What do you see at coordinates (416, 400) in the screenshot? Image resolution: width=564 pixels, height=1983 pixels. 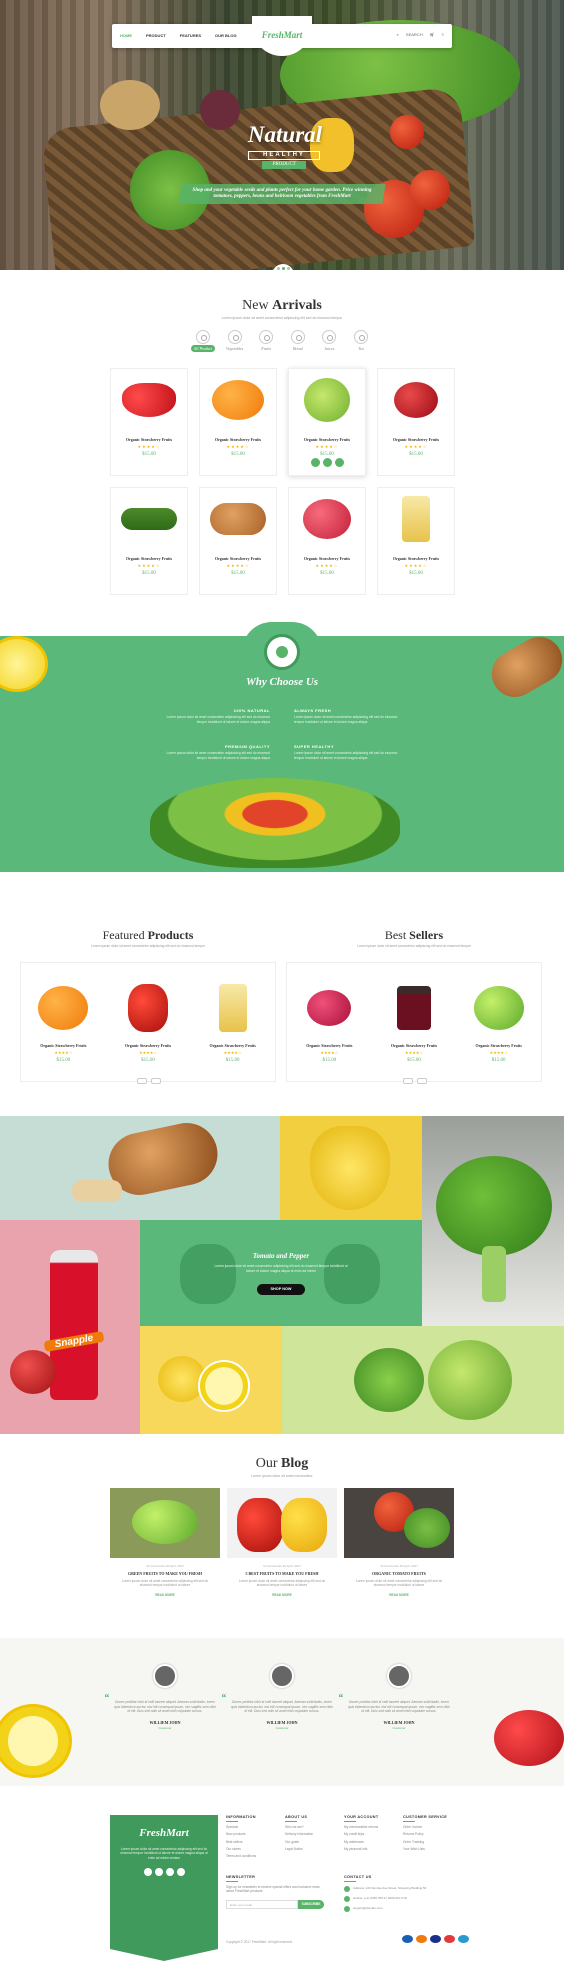 I see `product-image-cherry` at bounding box center [416, 400].